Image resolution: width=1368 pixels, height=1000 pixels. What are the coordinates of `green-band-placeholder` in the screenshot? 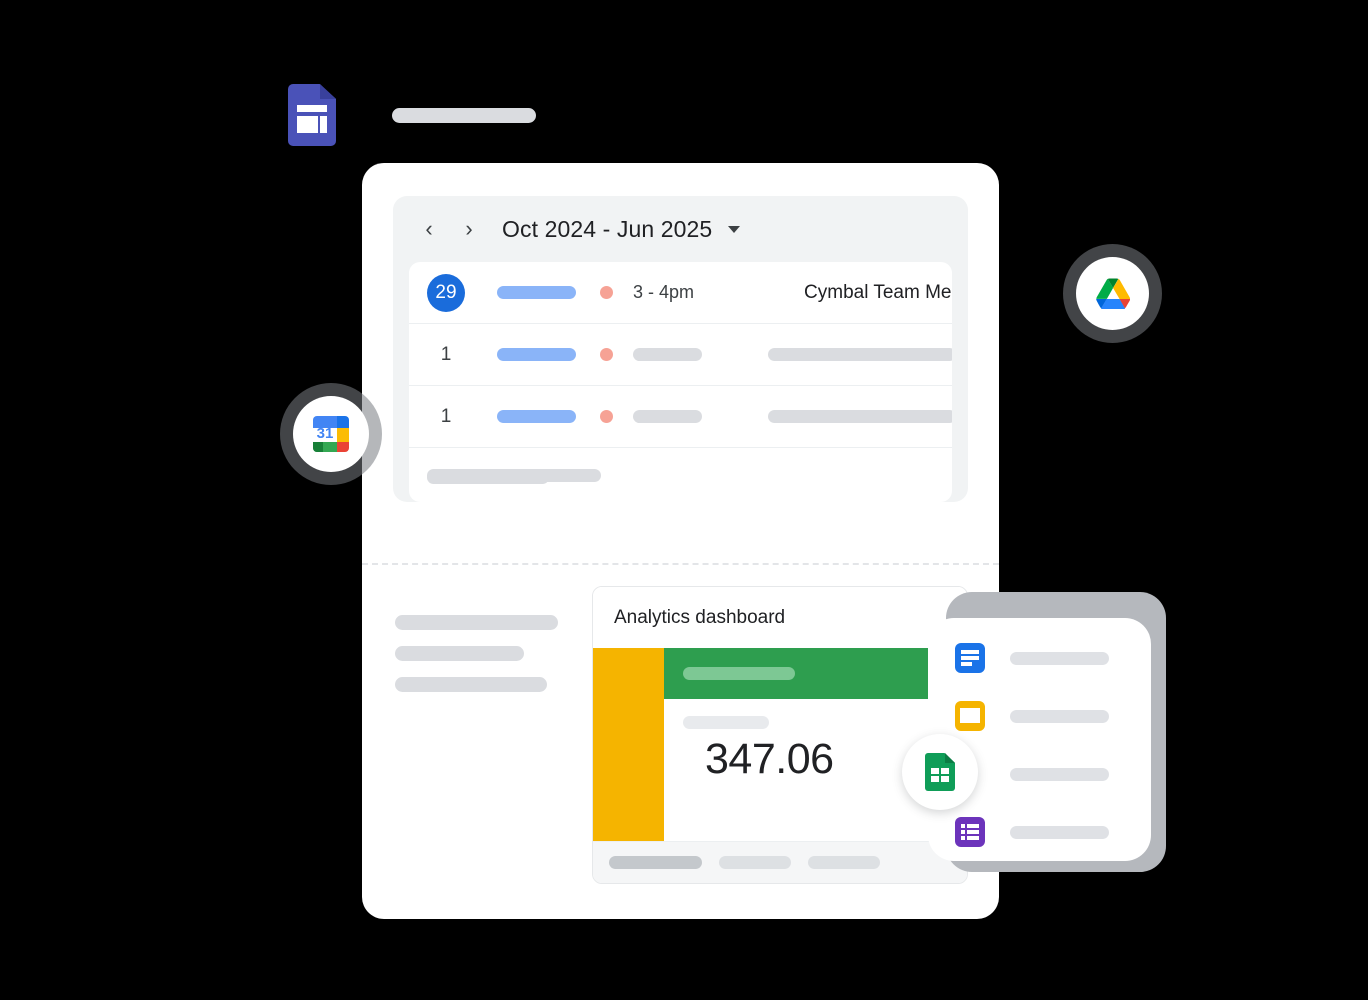 It's located at (739, 673).